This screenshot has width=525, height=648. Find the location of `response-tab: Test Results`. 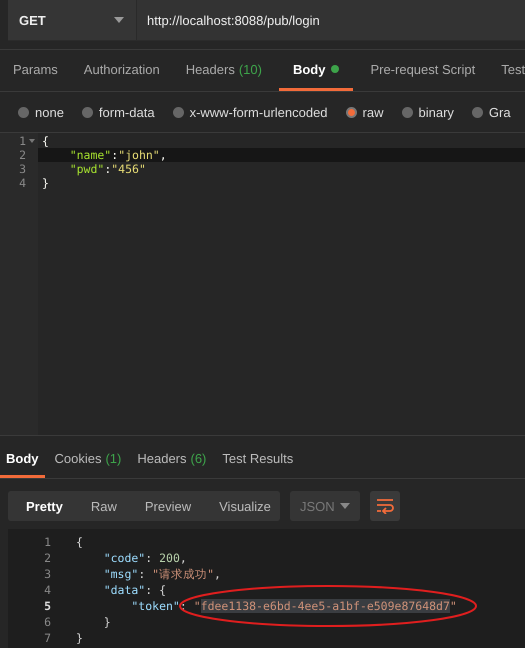

response-tab: Test Results is located at coordinates (258, 460).